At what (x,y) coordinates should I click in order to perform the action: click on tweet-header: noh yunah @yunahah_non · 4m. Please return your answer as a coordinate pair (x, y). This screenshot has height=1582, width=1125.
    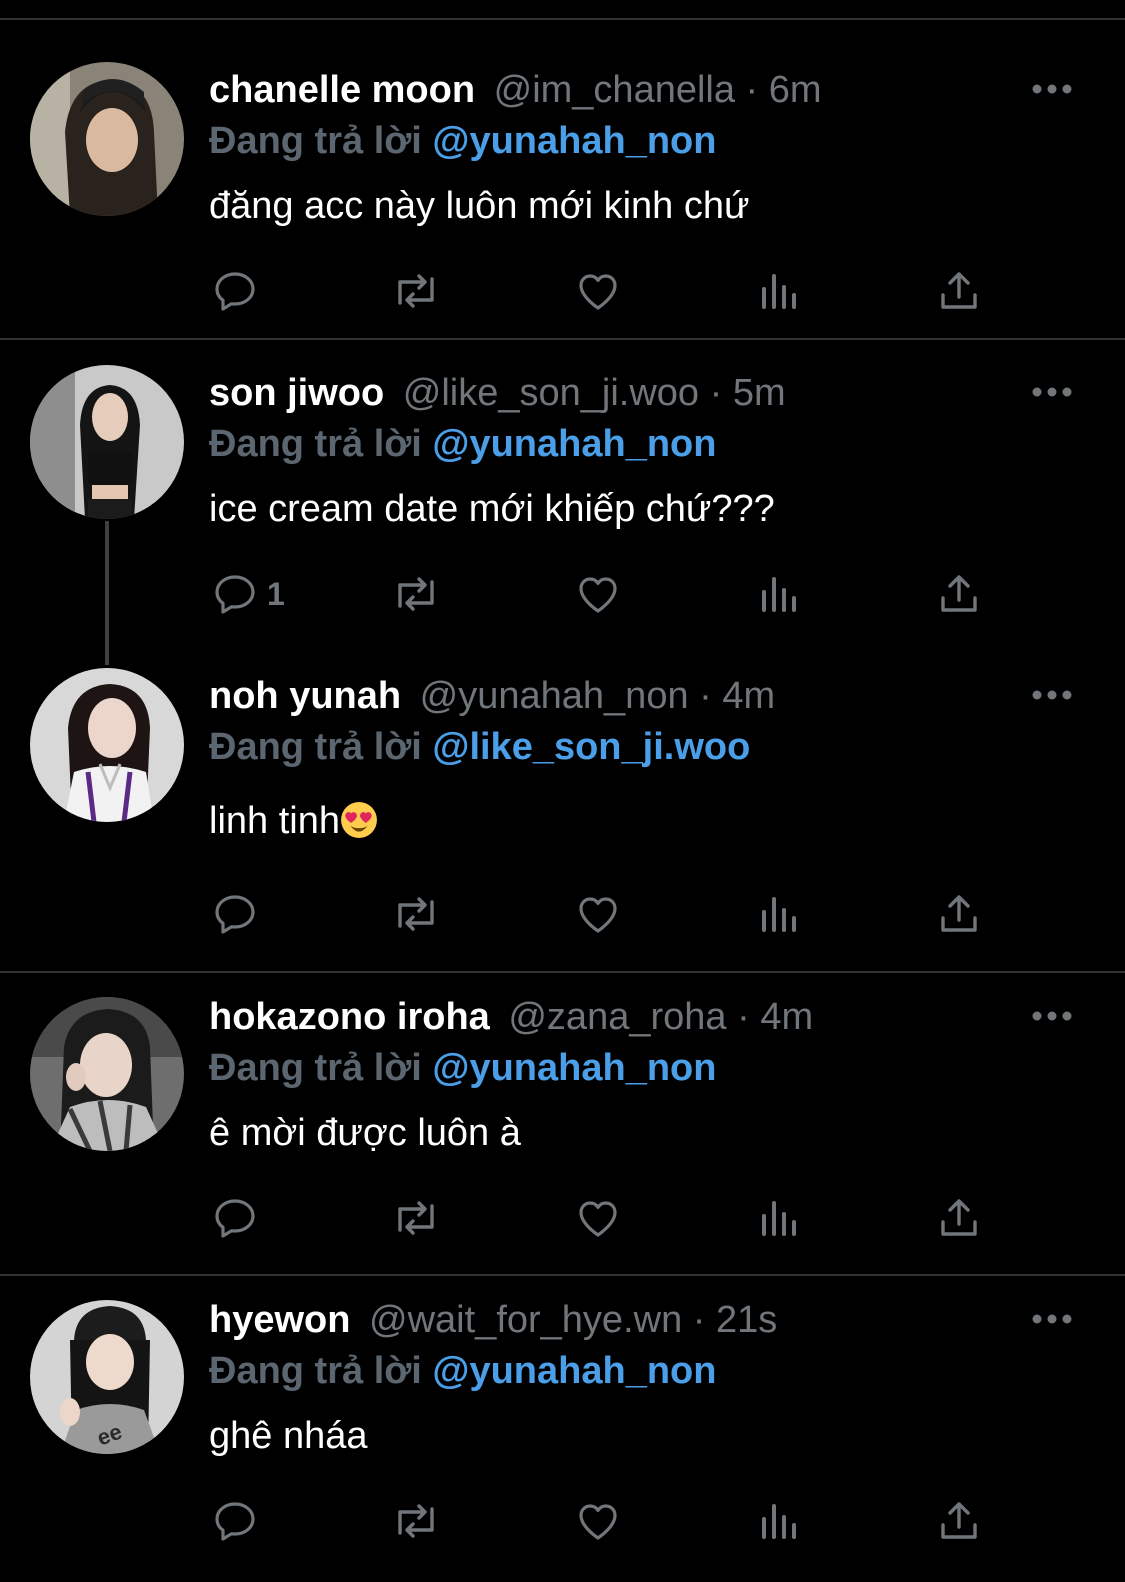
    Looking at the image, I should click on (492, 696).